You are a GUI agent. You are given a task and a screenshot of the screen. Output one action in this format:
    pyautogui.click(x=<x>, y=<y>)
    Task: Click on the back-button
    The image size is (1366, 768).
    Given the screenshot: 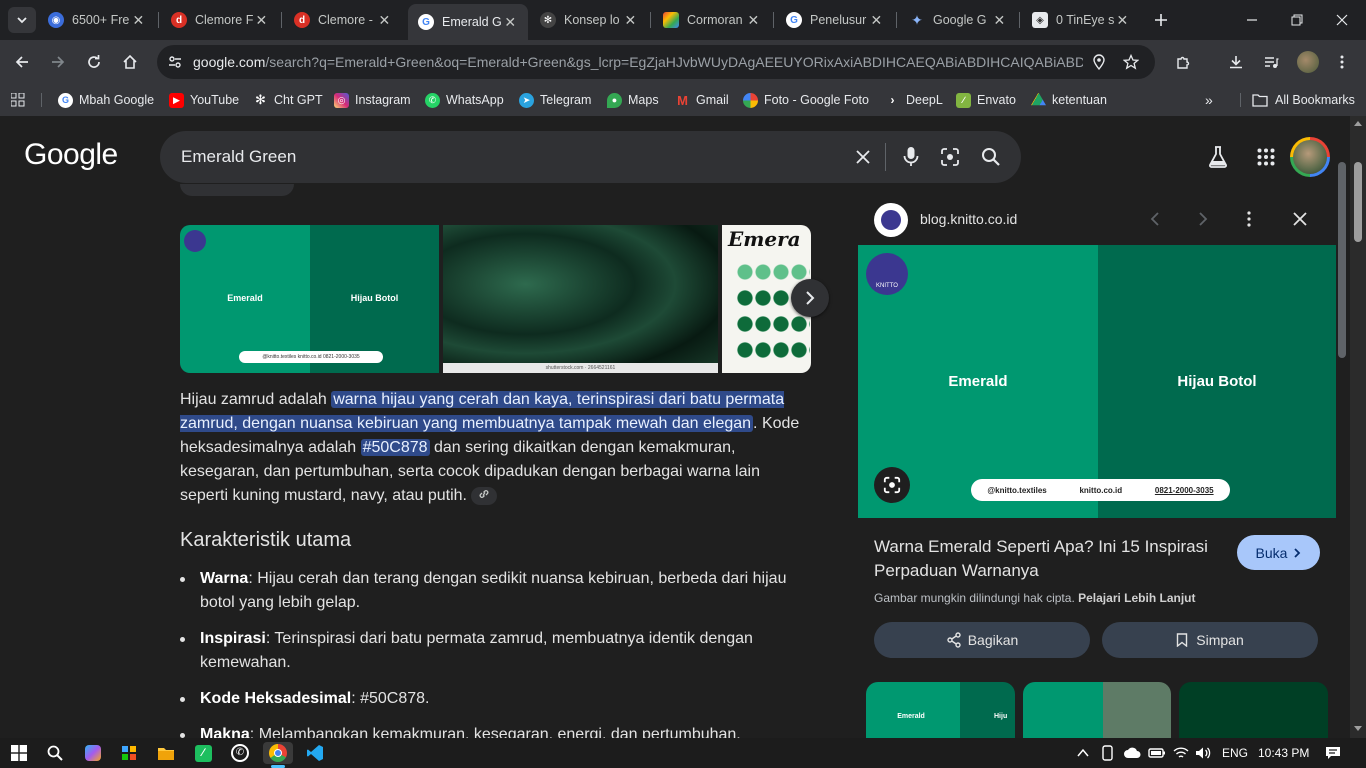 What is the action you would take?
    pyautogui.click(x=22, y=62)
    